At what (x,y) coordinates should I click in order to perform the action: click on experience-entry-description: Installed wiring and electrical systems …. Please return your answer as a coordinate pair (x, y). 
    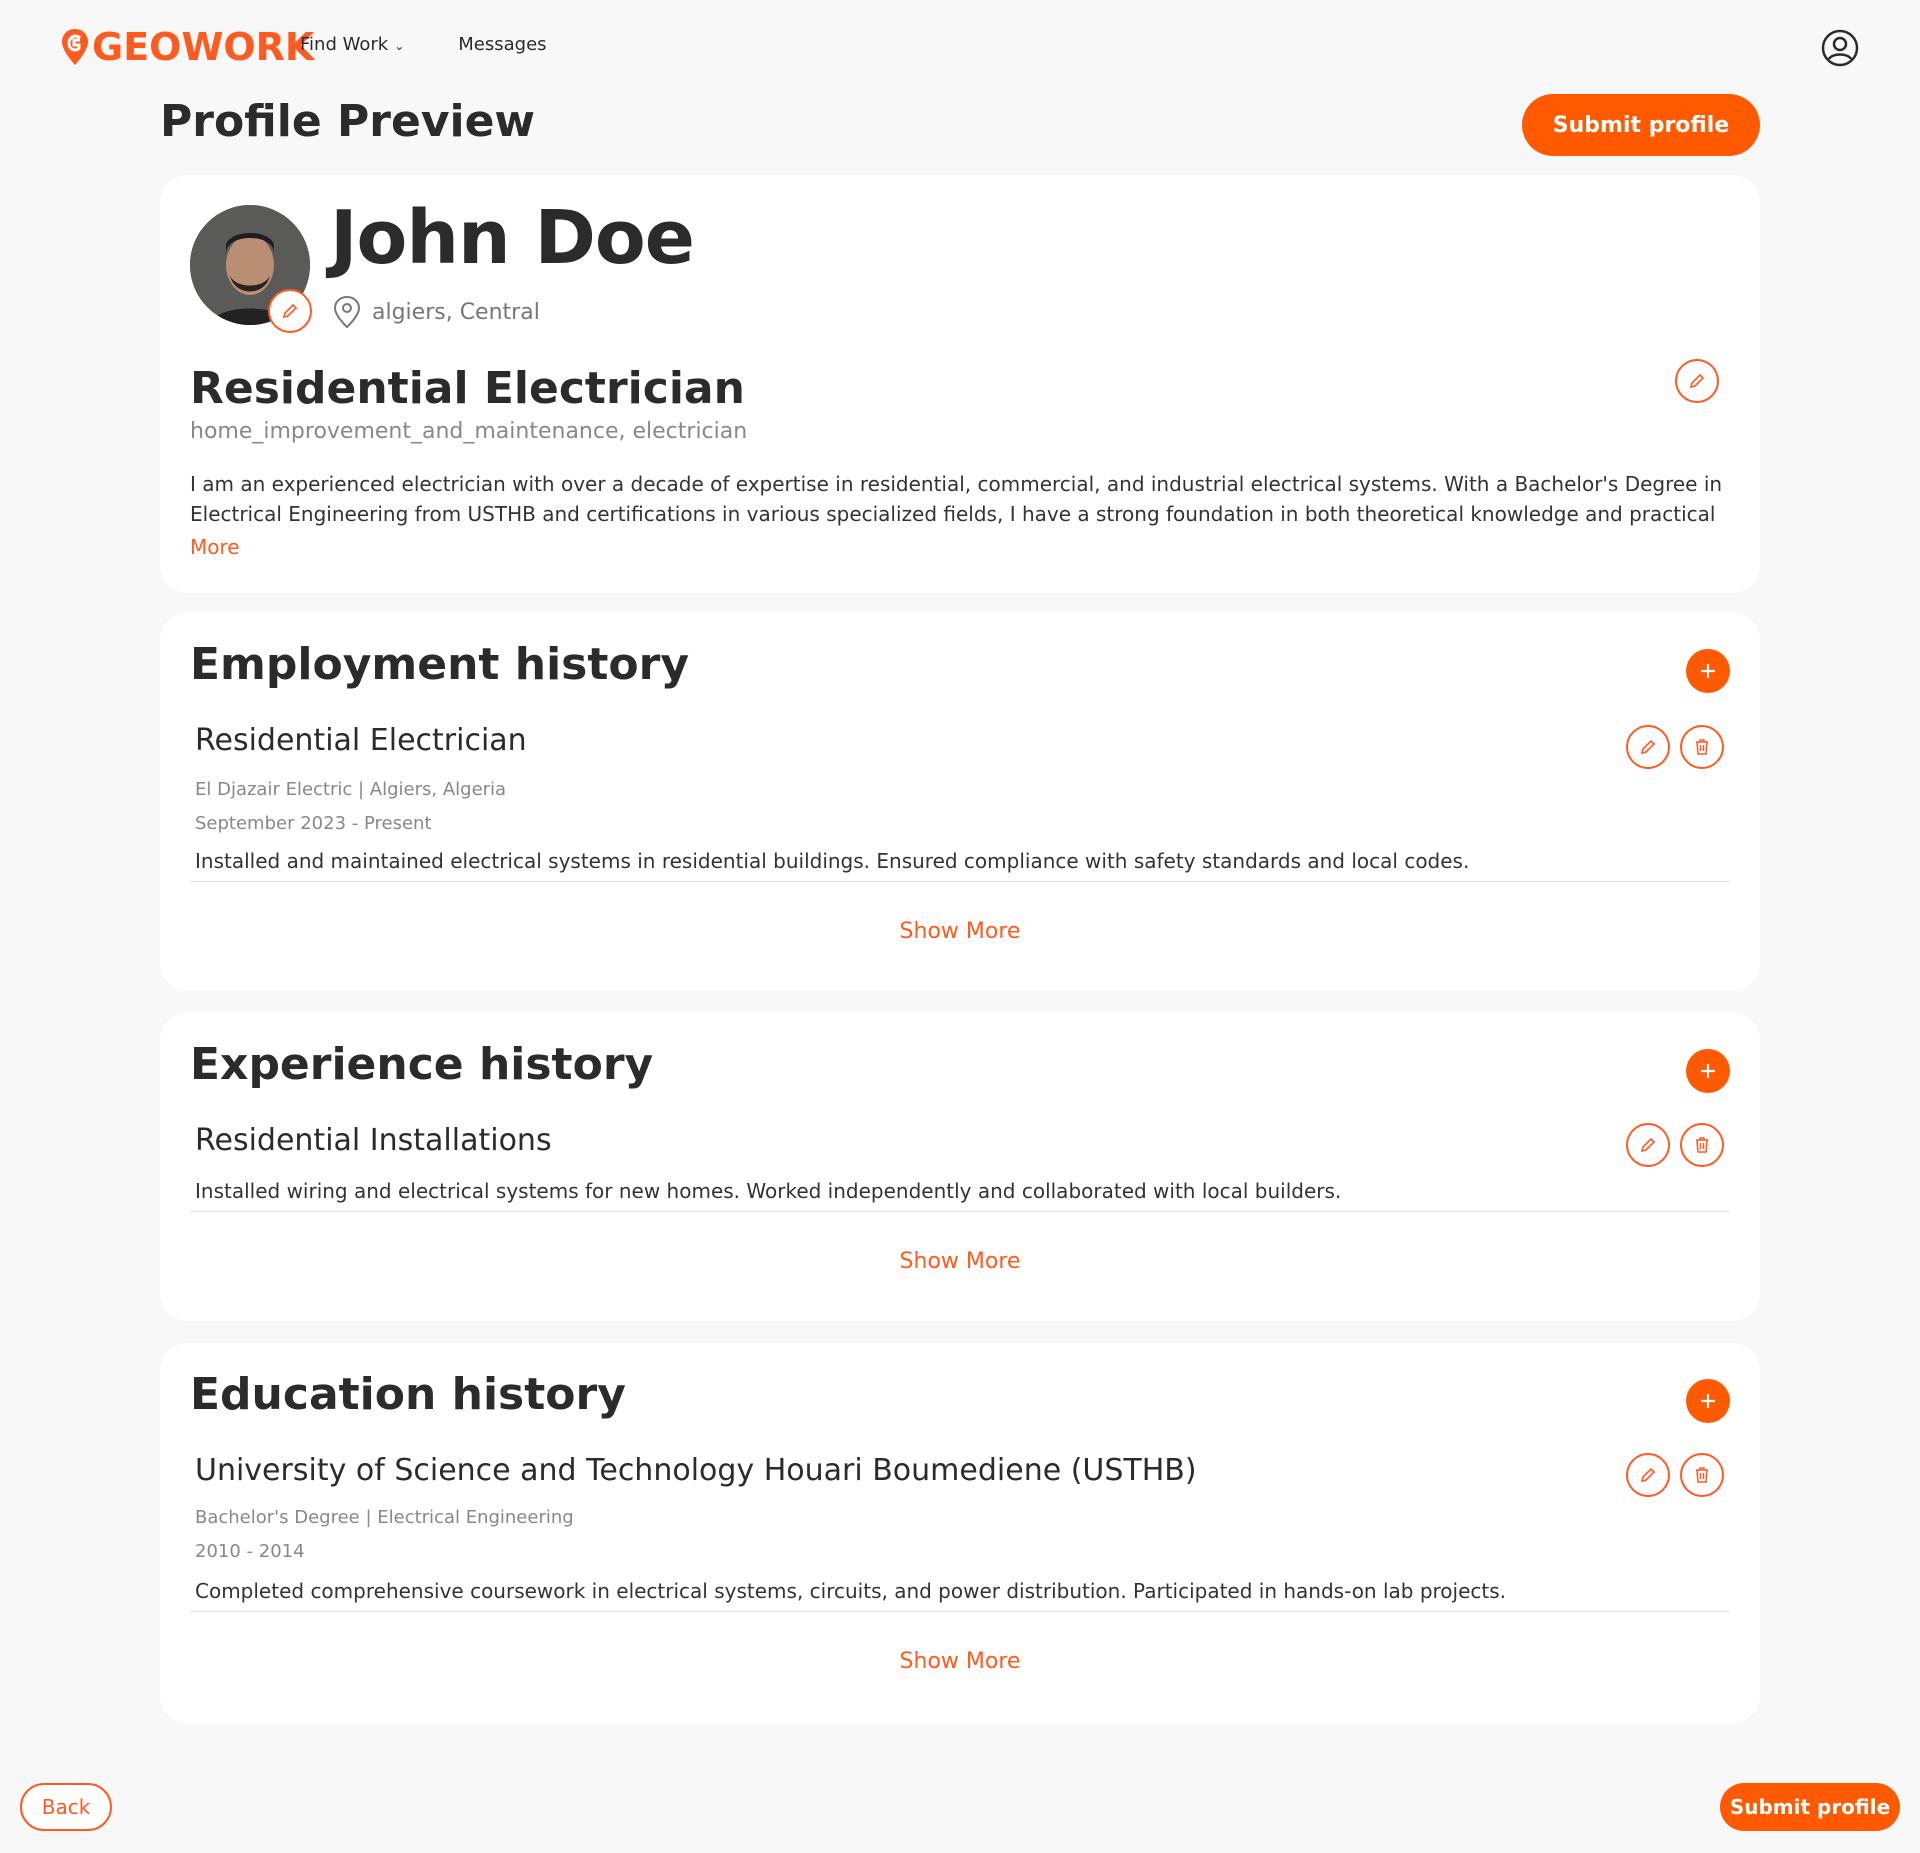
    Looking at the image, I should click on (768, 1191).